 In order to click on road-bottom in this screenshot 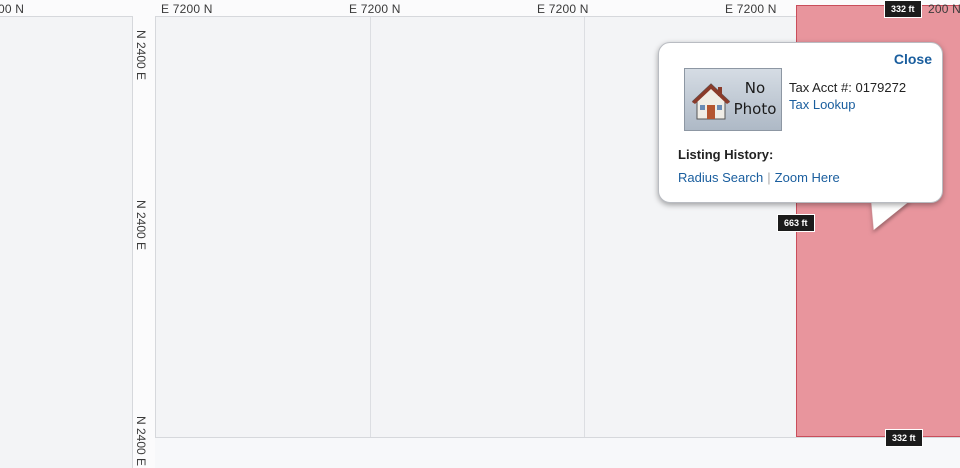, I will do `click(557, 452)`.